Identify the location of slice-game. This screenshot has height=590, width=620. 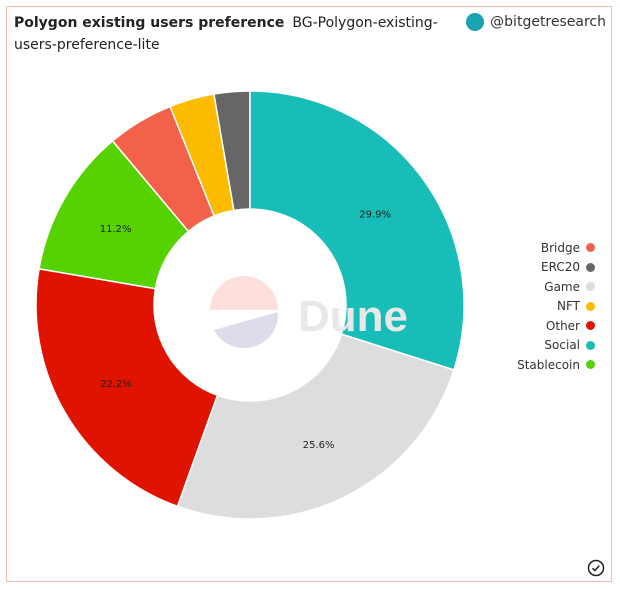
(315, 426).